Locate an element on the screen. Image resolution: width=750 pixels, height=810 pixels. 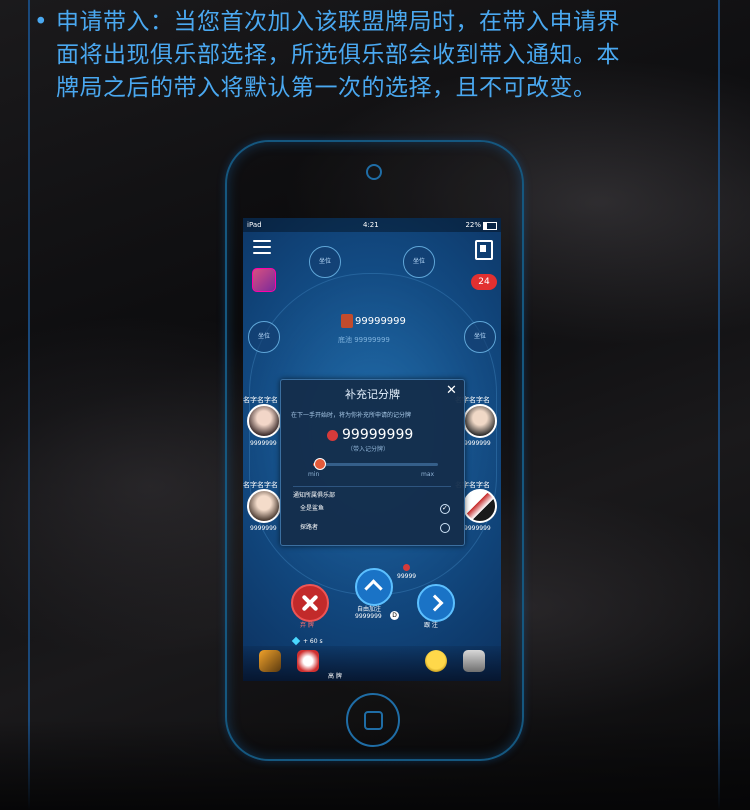
club-option-1-check-icon: ✓ is located at coordinates (445, 509).